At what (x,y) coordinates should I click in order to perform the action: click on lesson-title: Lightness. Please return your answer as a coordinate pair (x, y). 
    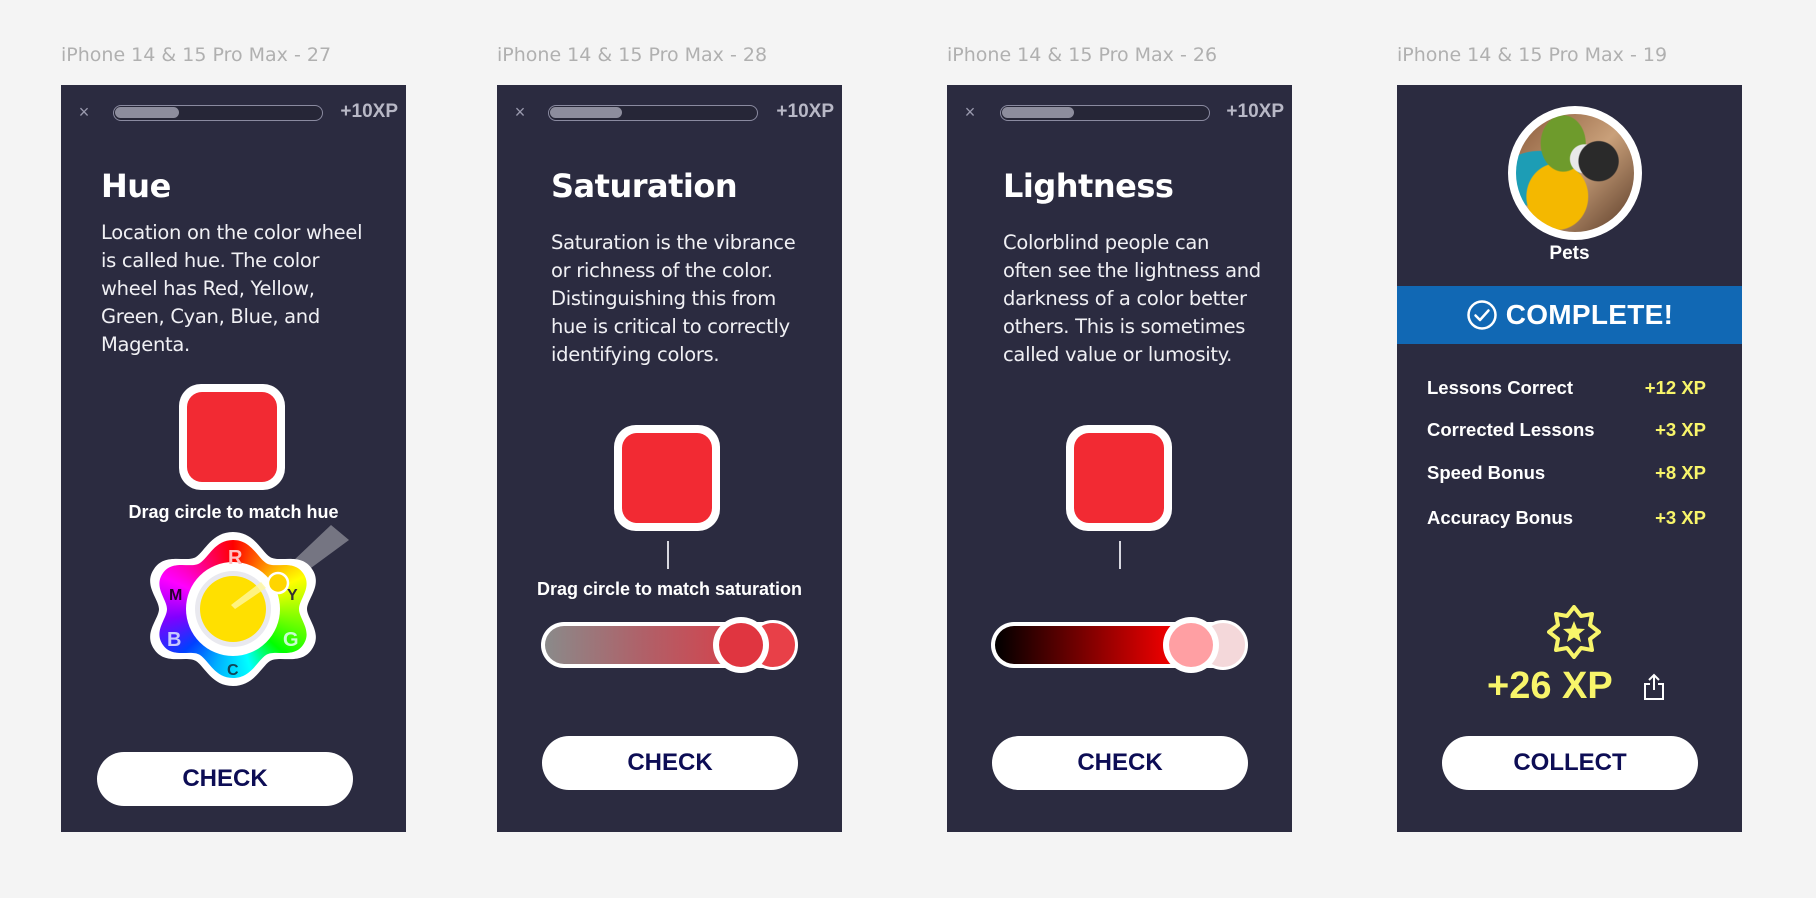
    Looking at the image, I should click on (1088, 186).